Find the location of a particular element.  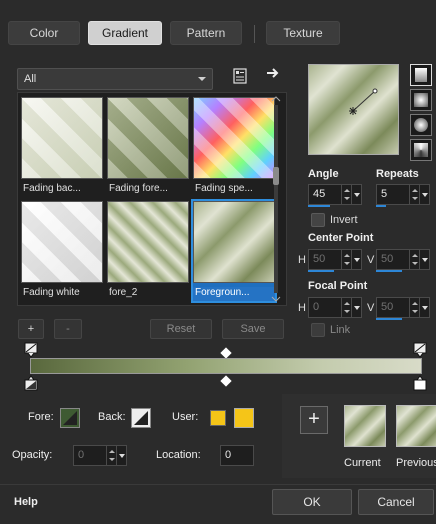

center-v-slider-fill is located at coordinates (389, 271).